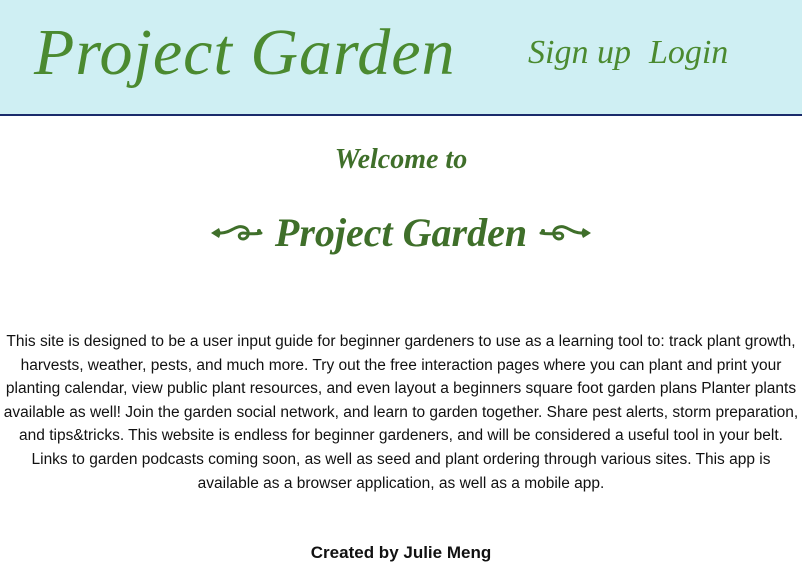  Describe the element at coordinates (401, 552) in the screenshot. I see `author-credit: Created by Julie Meng` at that location.